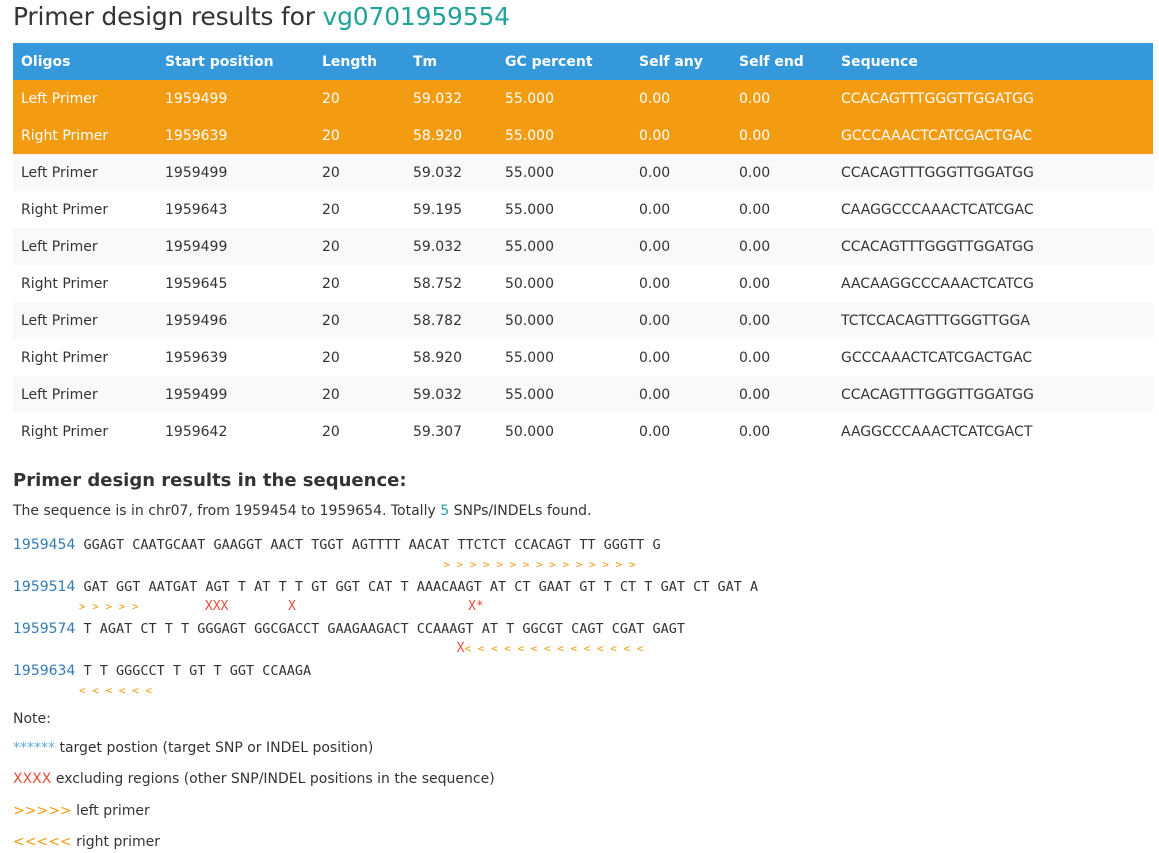 The width and height of the screenshot is (1159, 853). Describe the element at coordinates (681, 61) in the screenshot. I see `column-header: Self any` at that location.